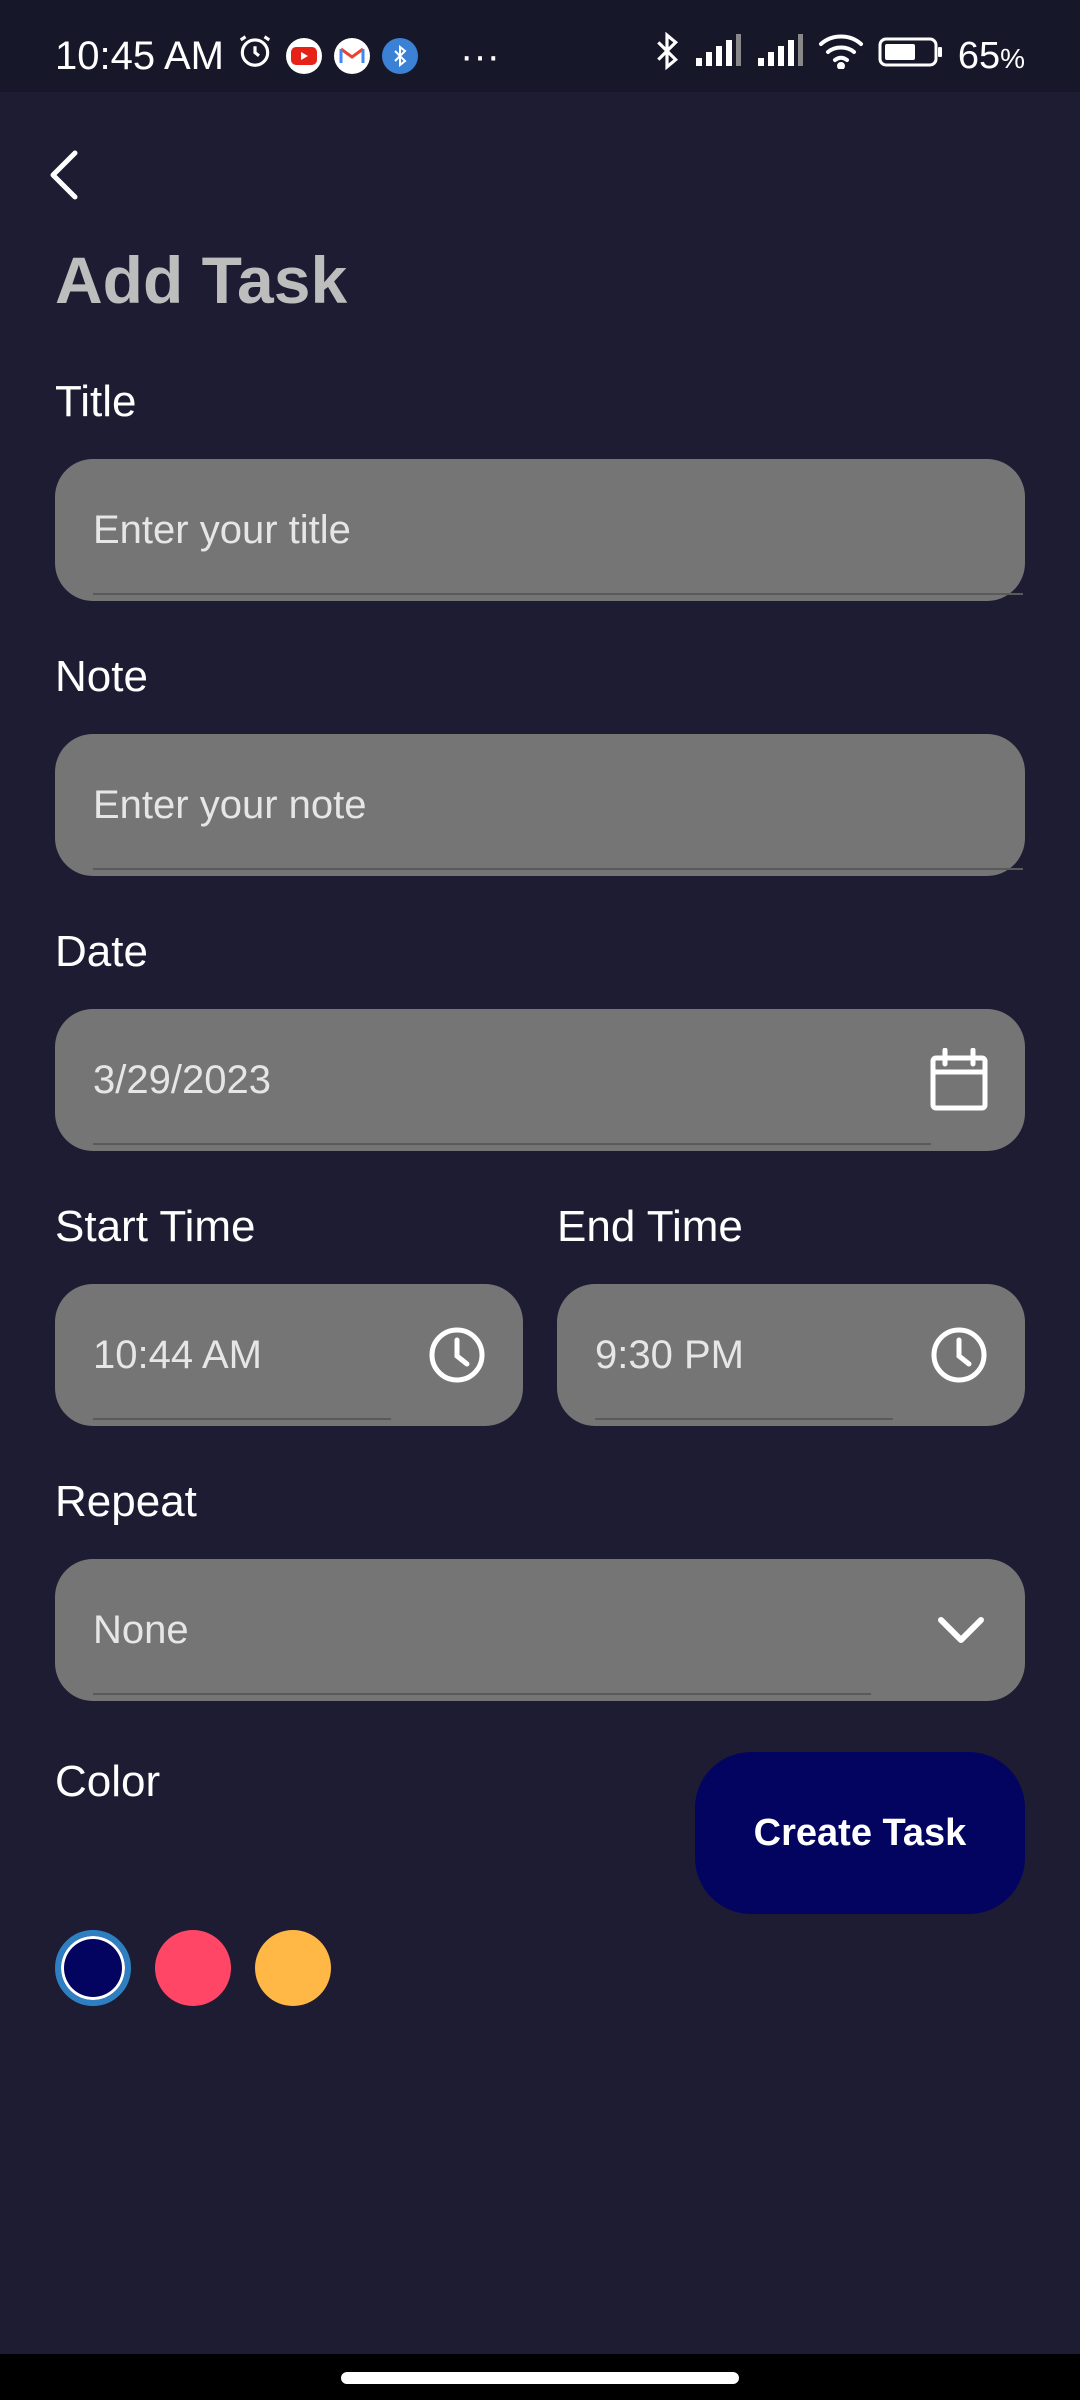 The height and width of the screenshot is (2400, 1080). What do you see at coordinates (540, 530) in the screenshot?
I see `title-input: Enter your title` at bounding box center [540, 530].